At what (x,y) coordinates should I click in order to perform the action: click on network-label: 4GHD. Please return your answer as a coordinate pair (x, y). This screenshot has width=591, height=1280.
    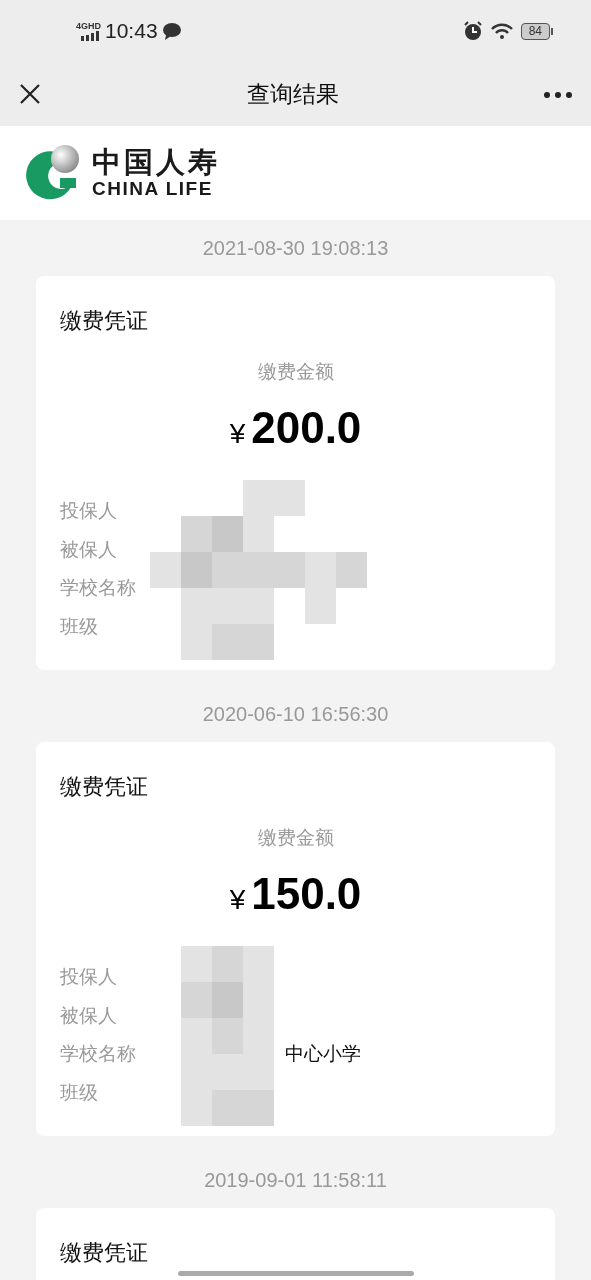
    Looking at the image, I should click on (88, 26).